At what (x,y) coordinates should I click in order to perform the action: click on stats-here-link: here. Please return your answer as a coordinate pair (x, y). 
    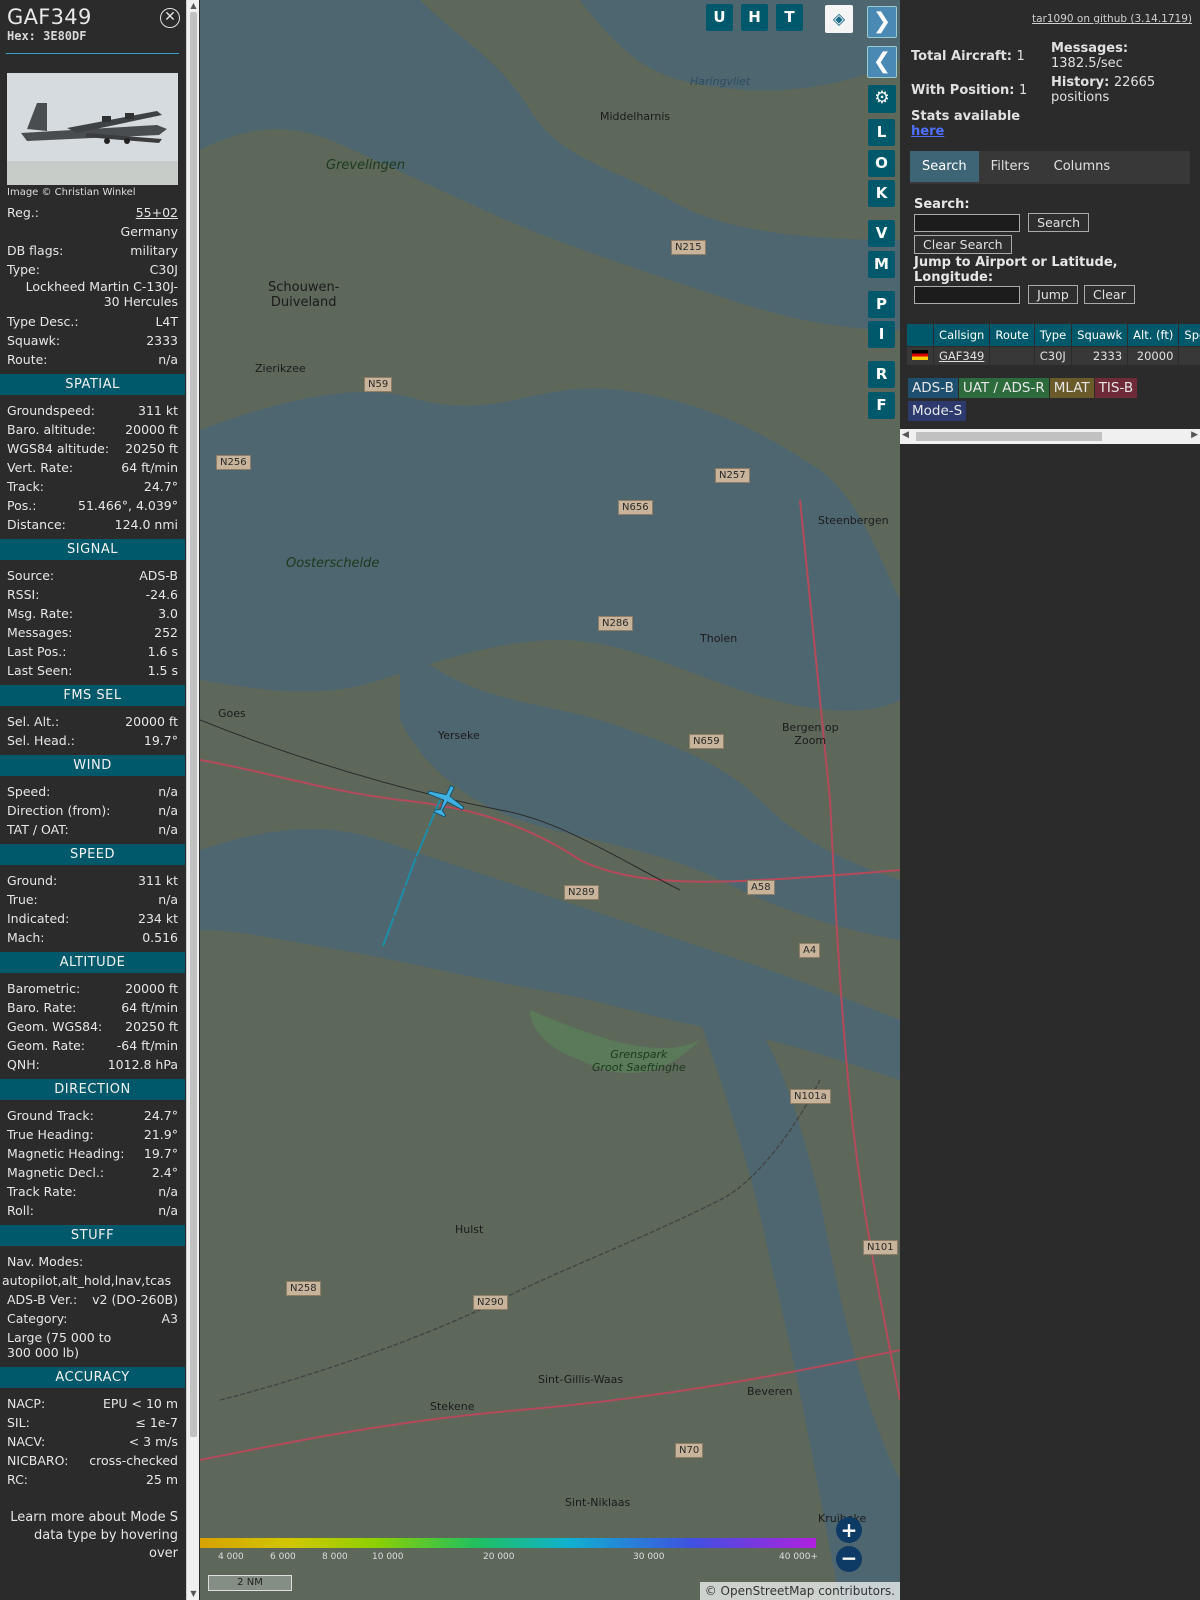
    Looking at the image, I should click on (927, 131).